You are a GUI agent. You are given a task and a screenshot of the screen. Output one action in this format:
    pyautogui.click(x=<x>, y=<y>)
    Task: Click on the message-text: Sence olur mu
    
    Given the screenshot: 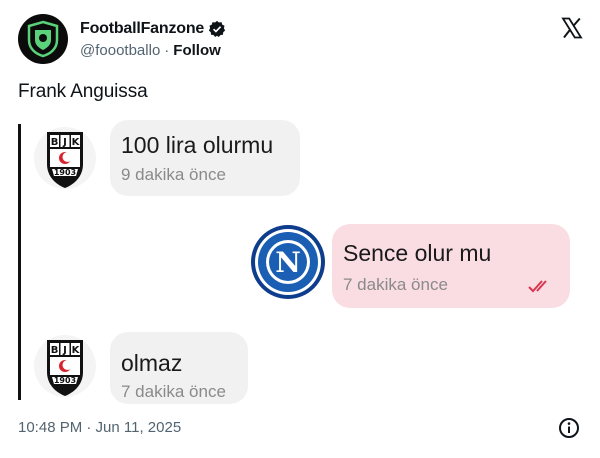 What is the action you would take?
    pyautogui.click(x=417, y=253)
    